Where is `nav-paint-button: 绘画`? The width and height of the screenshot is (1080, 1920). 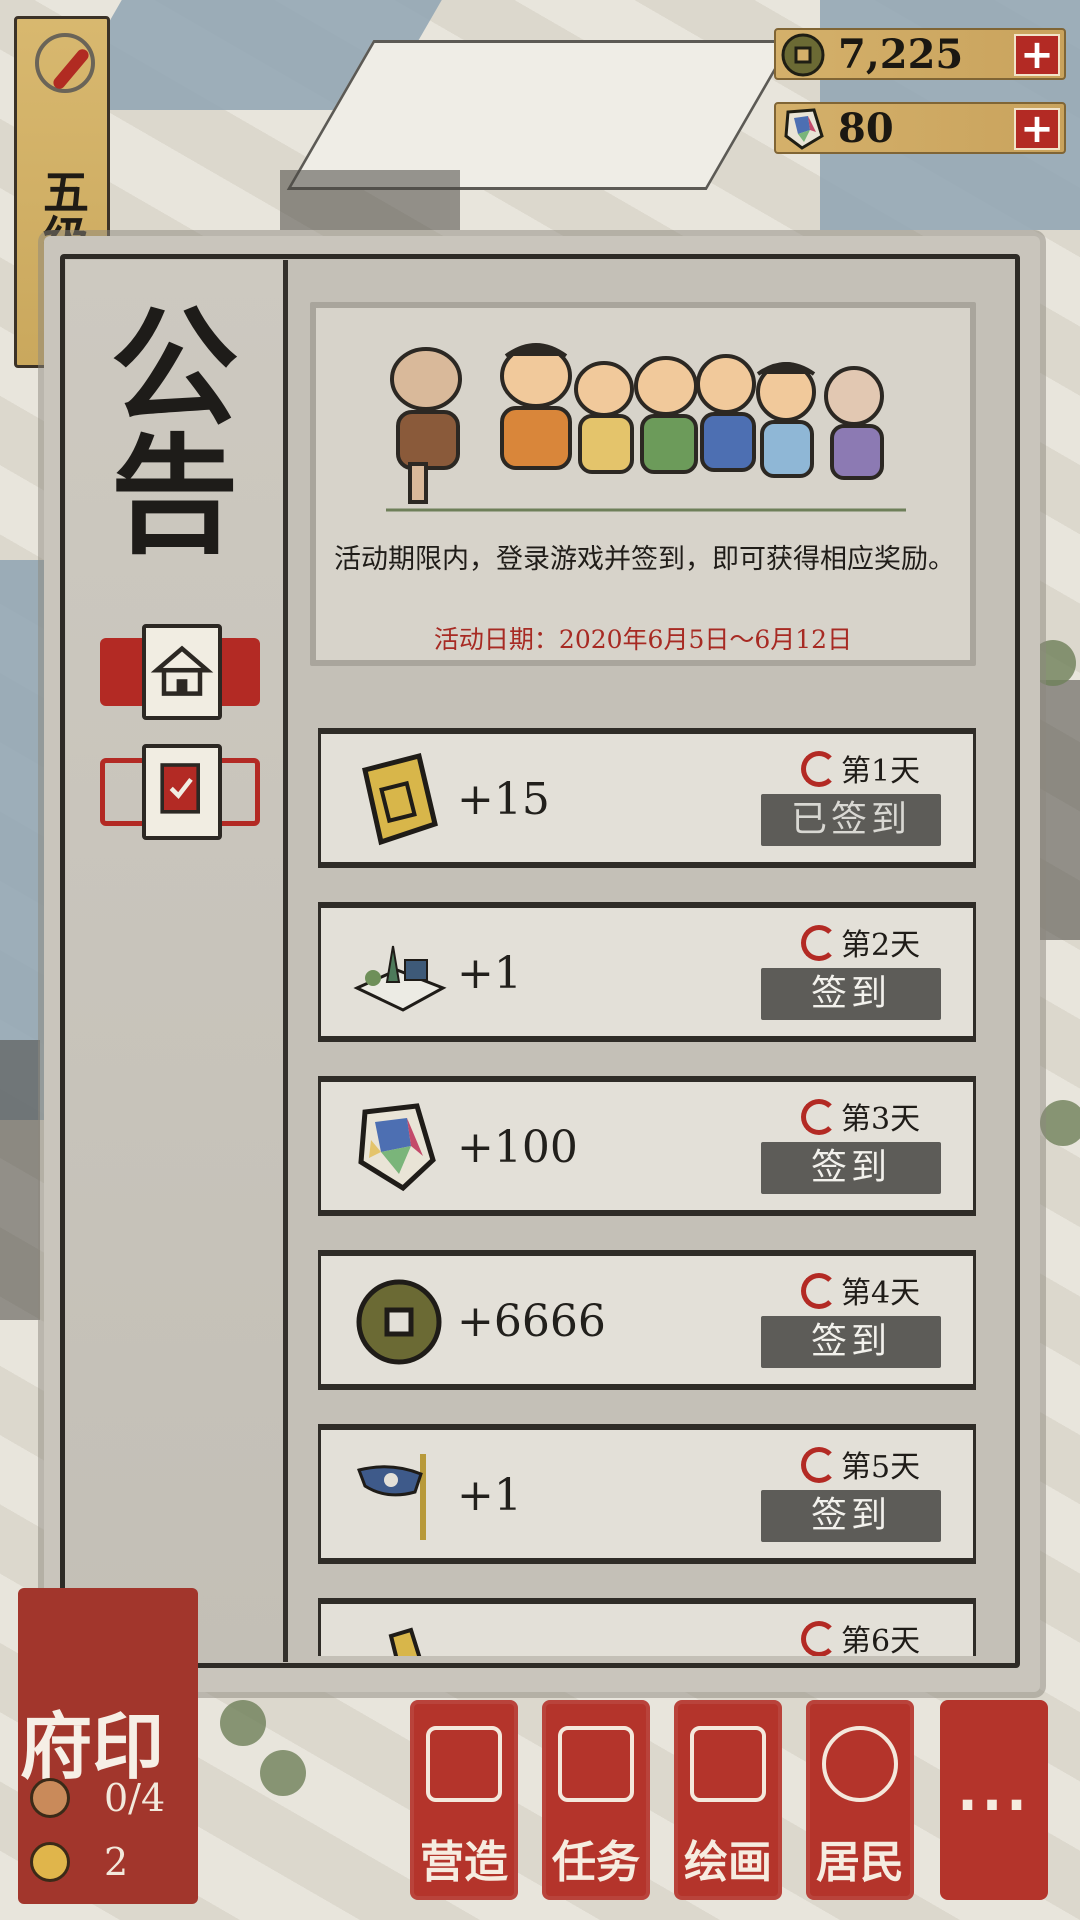
nav-paint-button: 绘画 is located at coordinates (728, 1800).